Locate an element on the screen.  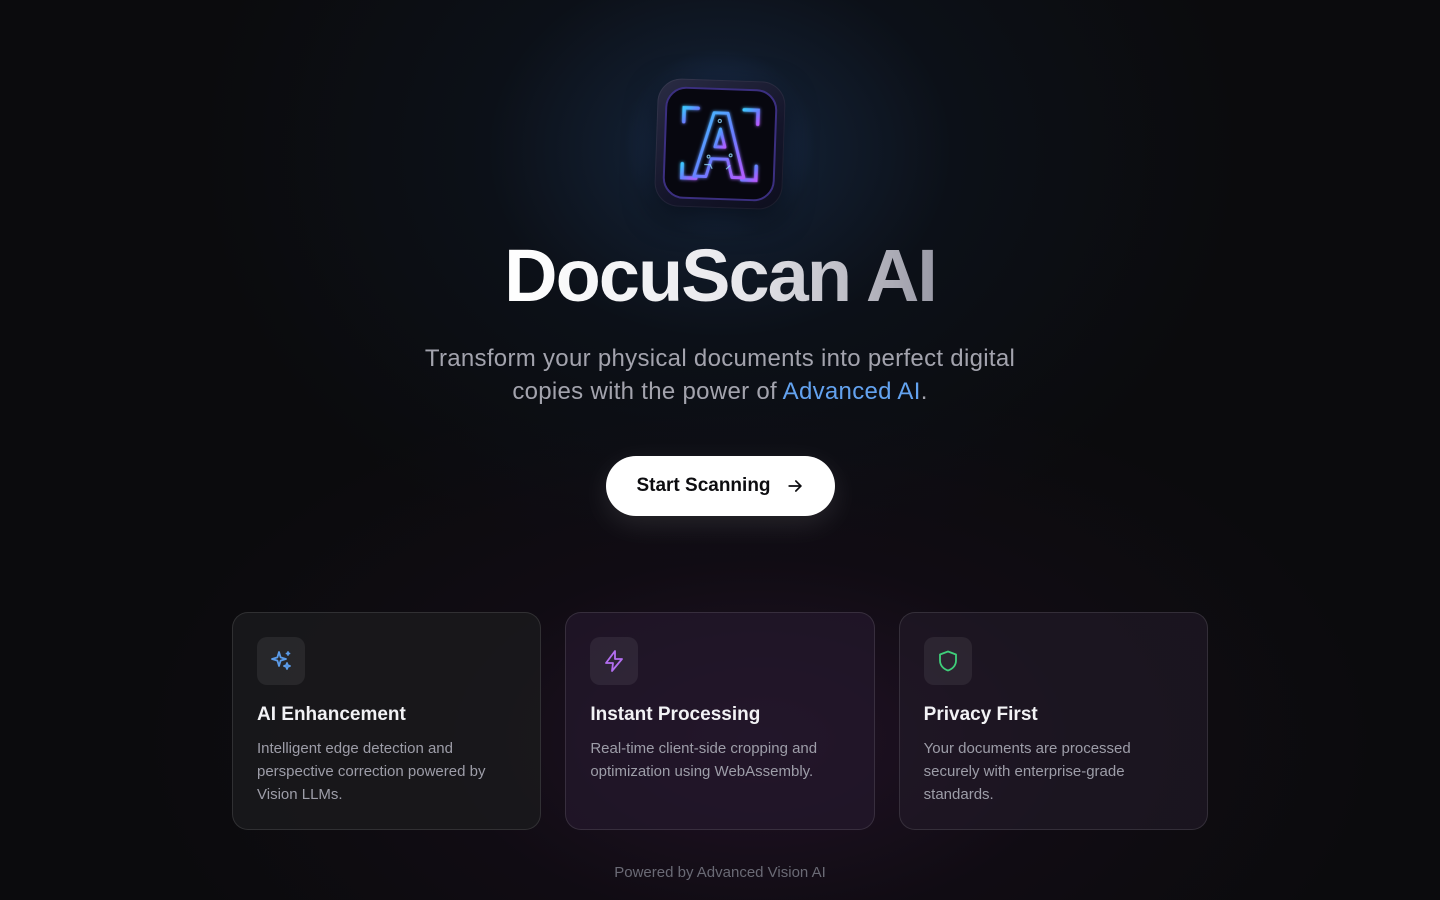
page-title: DocuScan AI is located at coordinates (720, 276).